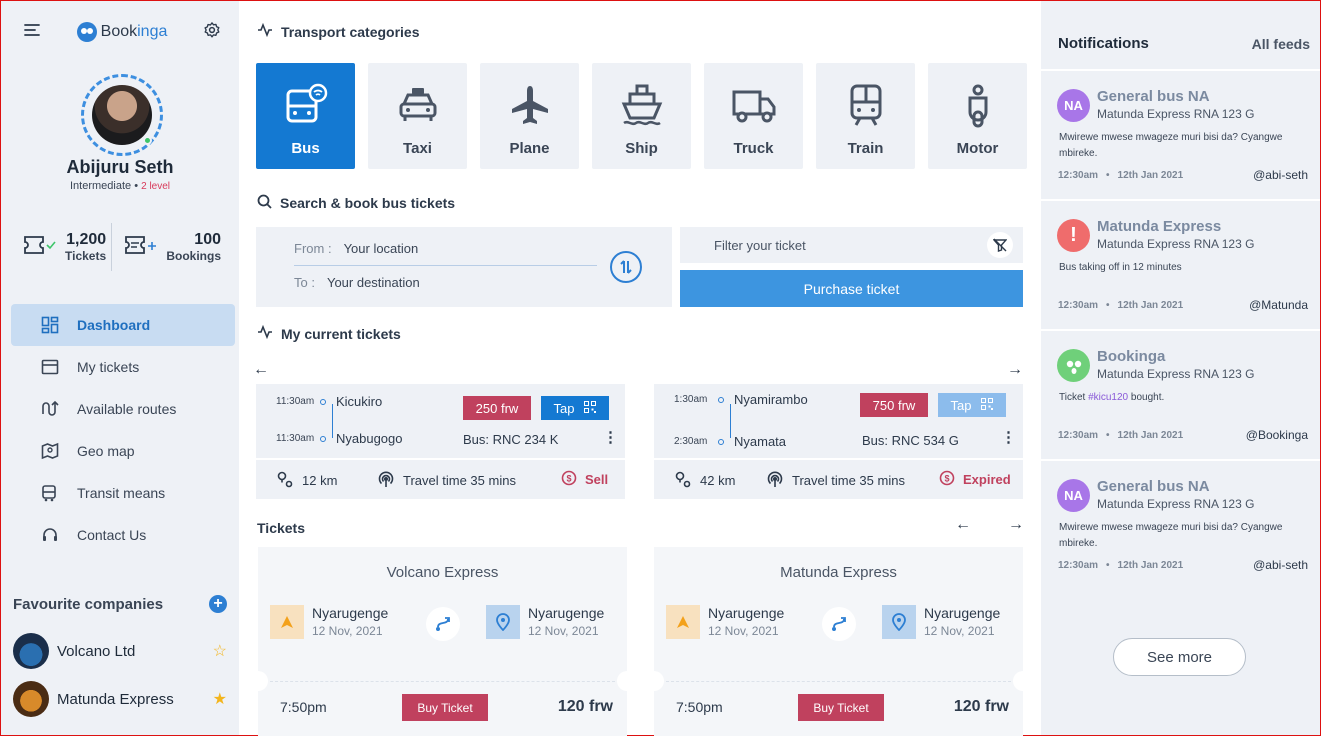  What do you see at coordinates (218, 604) in the screenshot?
I see `add-favourite-button: +` at bounding box center [218, 604].